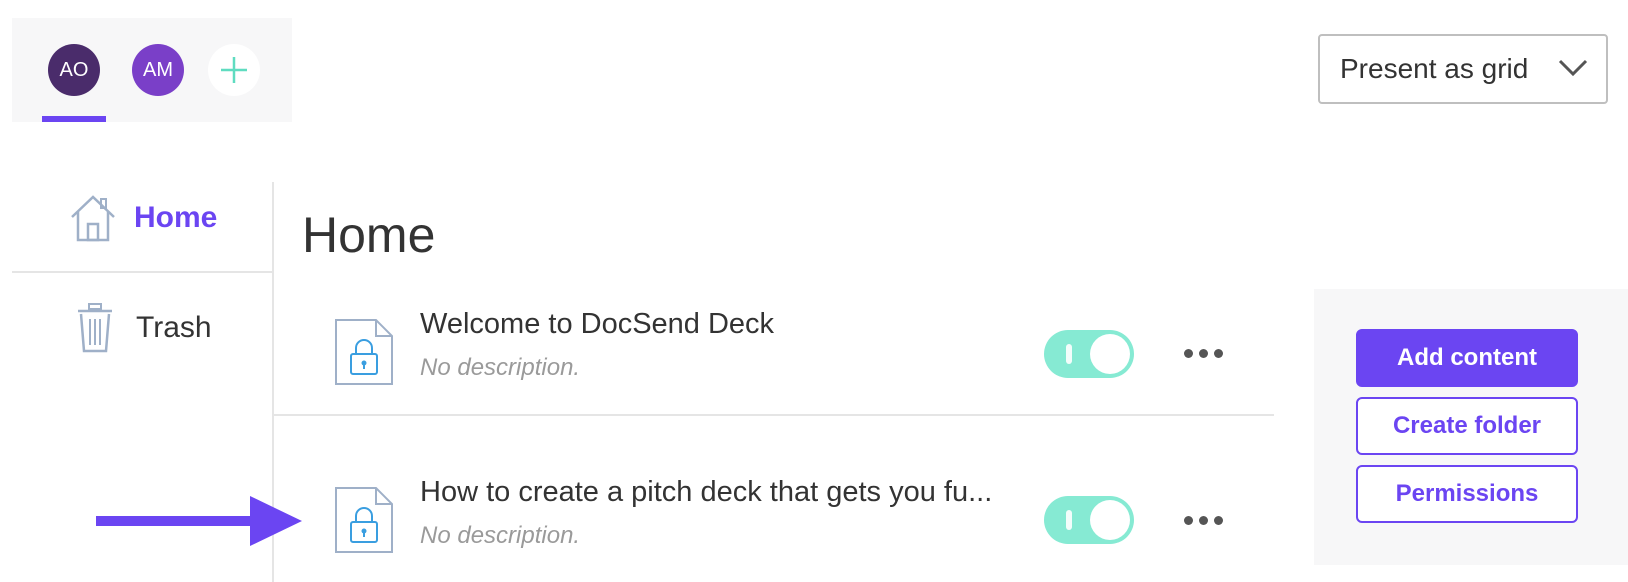 The height and width of the screenshot is (582, 1628). I want to click on present-mode-value: Present as grid, so click(1434, 68).